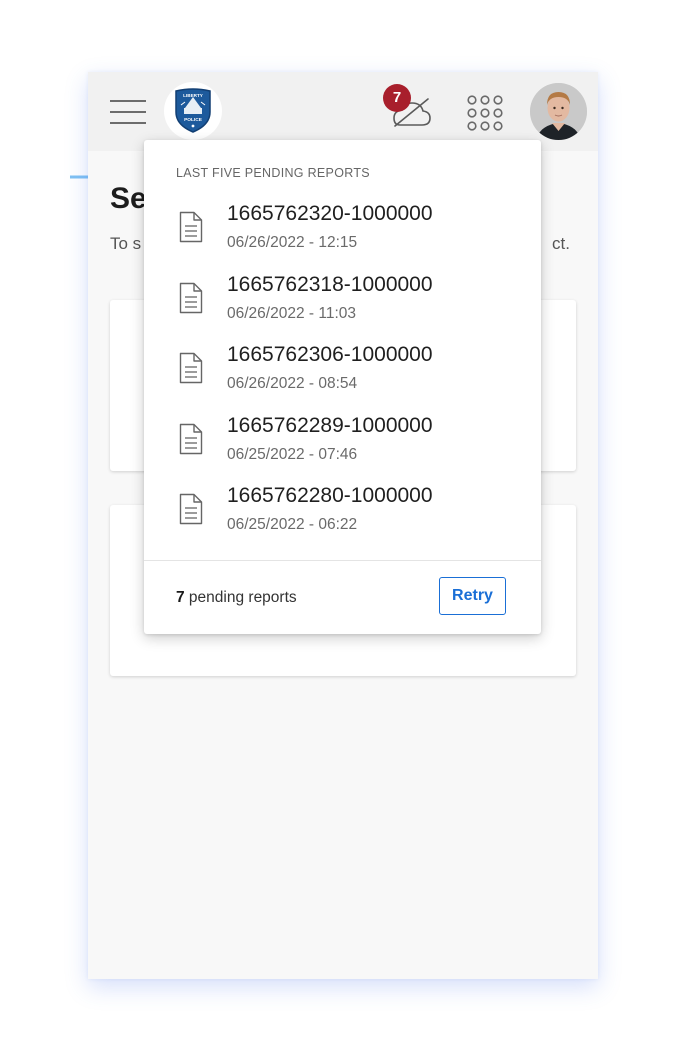 This screenshot has width=686, height=1052. Describe the element at coordinates (240, 597) in the screenshot. I see `pending-label: pending reports` at that location.